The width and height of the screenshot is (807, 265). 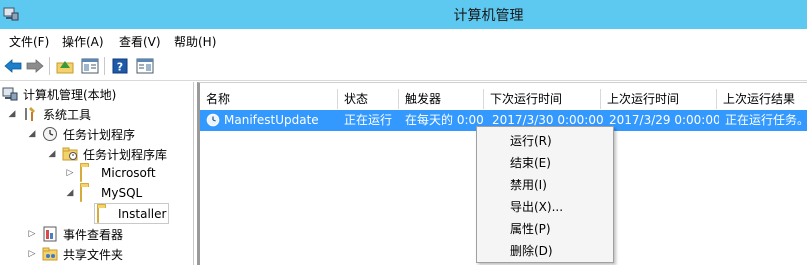 I want to click on menu-item-run: 运行(R), so click(x=531, y=141).